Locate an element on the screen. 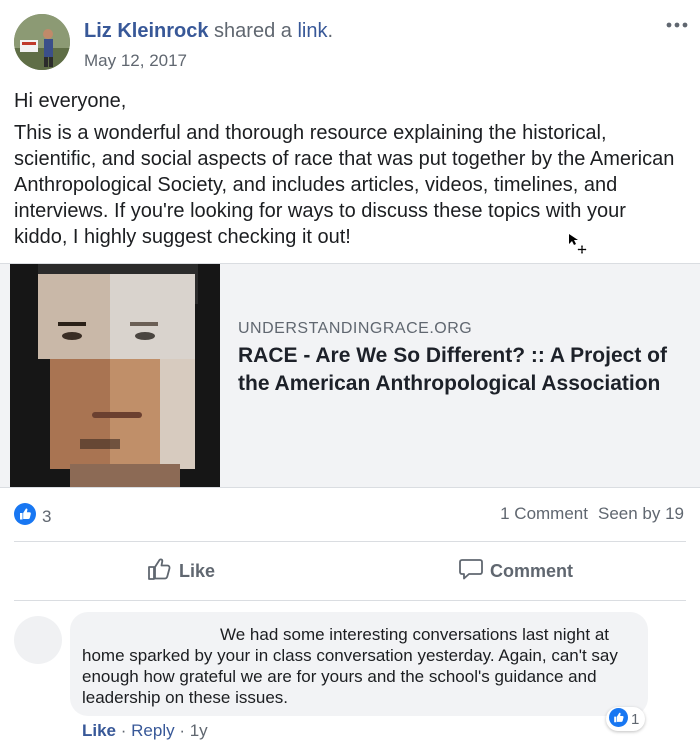 This screenshot has width=700, height=754. comment-reply-link: Reply is located at coordinates (152, 730).